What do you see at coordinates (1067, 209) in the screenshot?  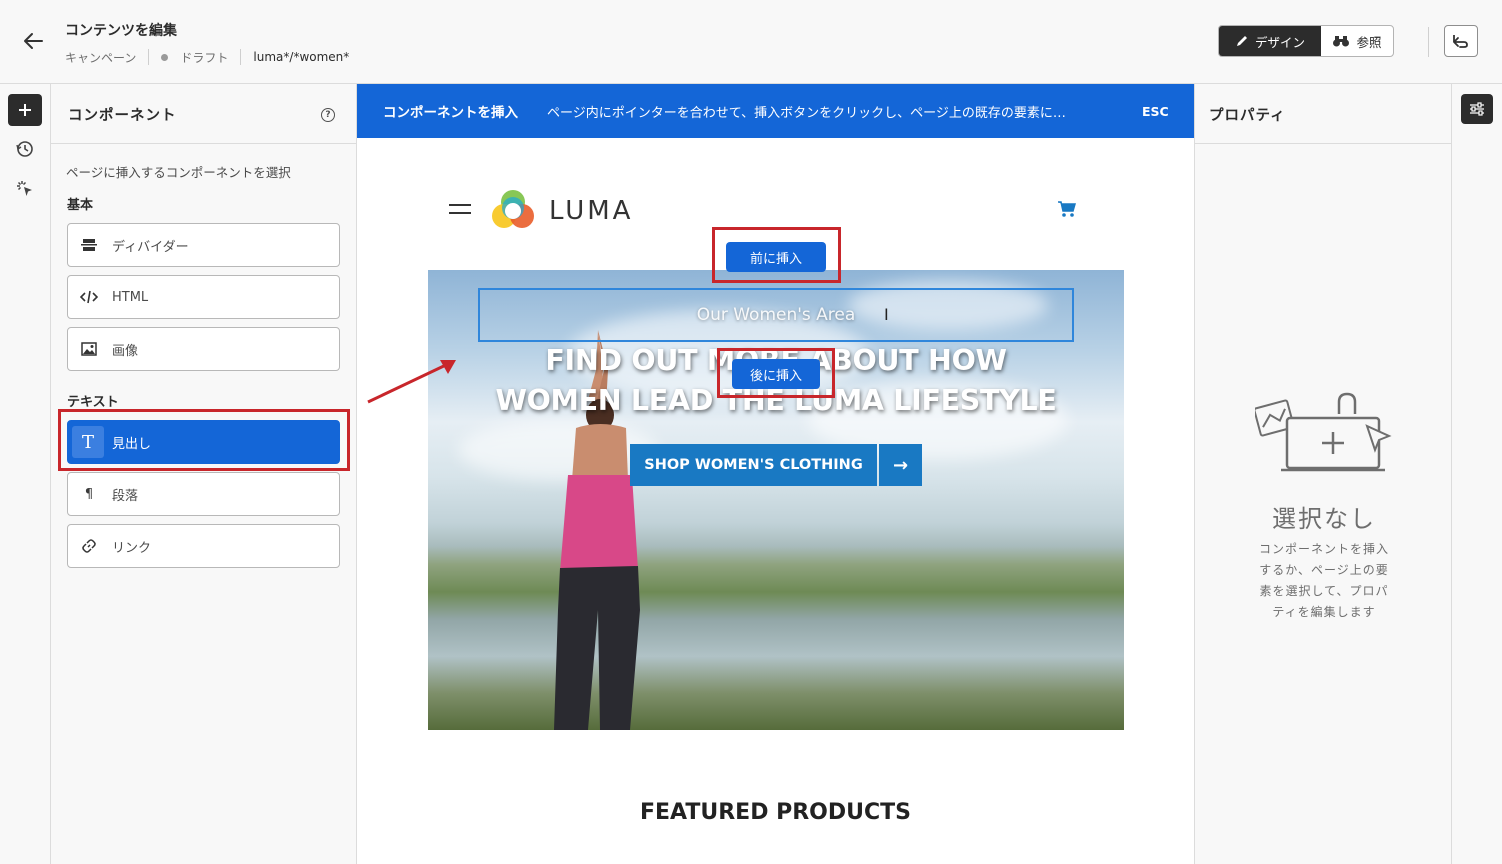 I see `cart-icon` at bounding box center [1067, 209].